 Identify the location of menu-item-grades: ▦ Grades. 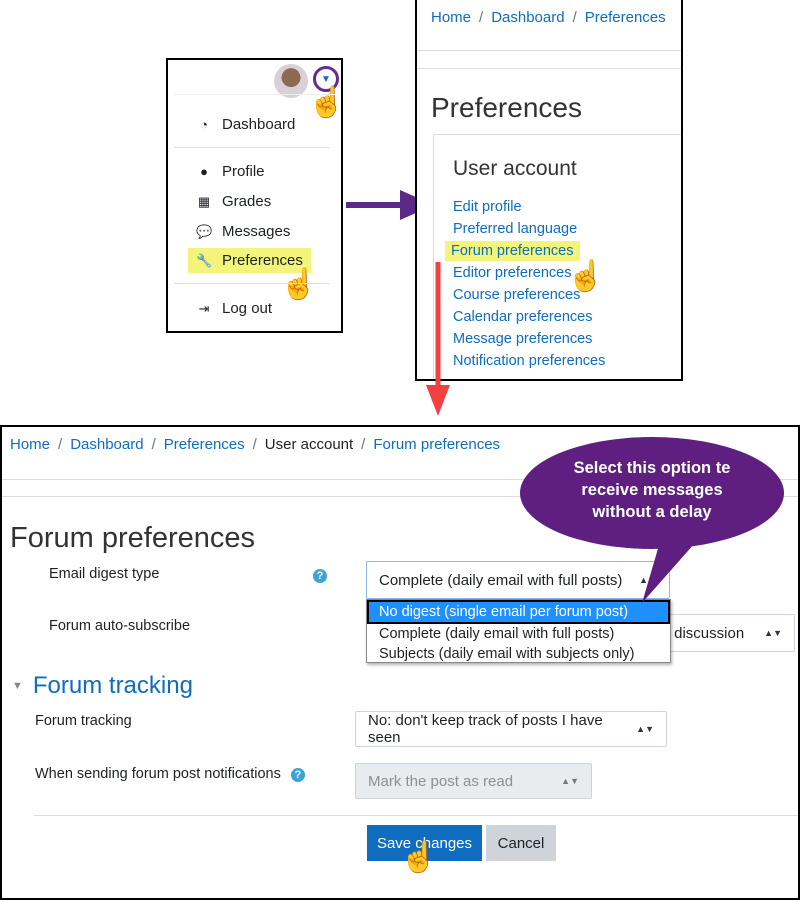
(233, 201).